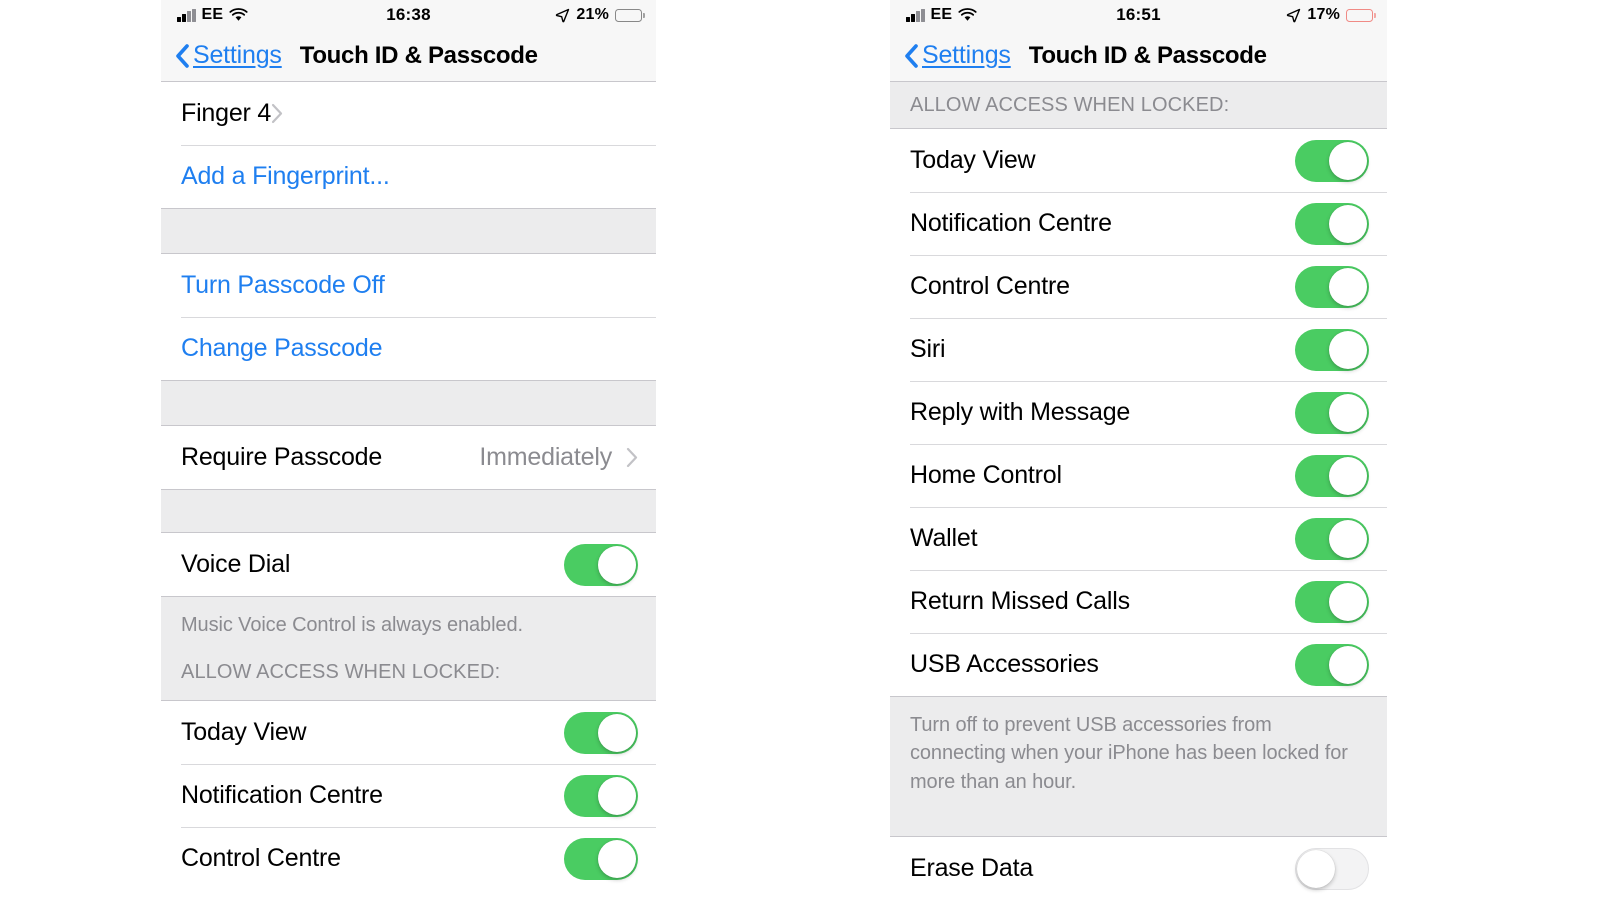 The width and height of the screenshot is (1600, 900). Describe the element at coordinates (601, 564) in the screenshot. I see `toggle-voice-dial` at that location.